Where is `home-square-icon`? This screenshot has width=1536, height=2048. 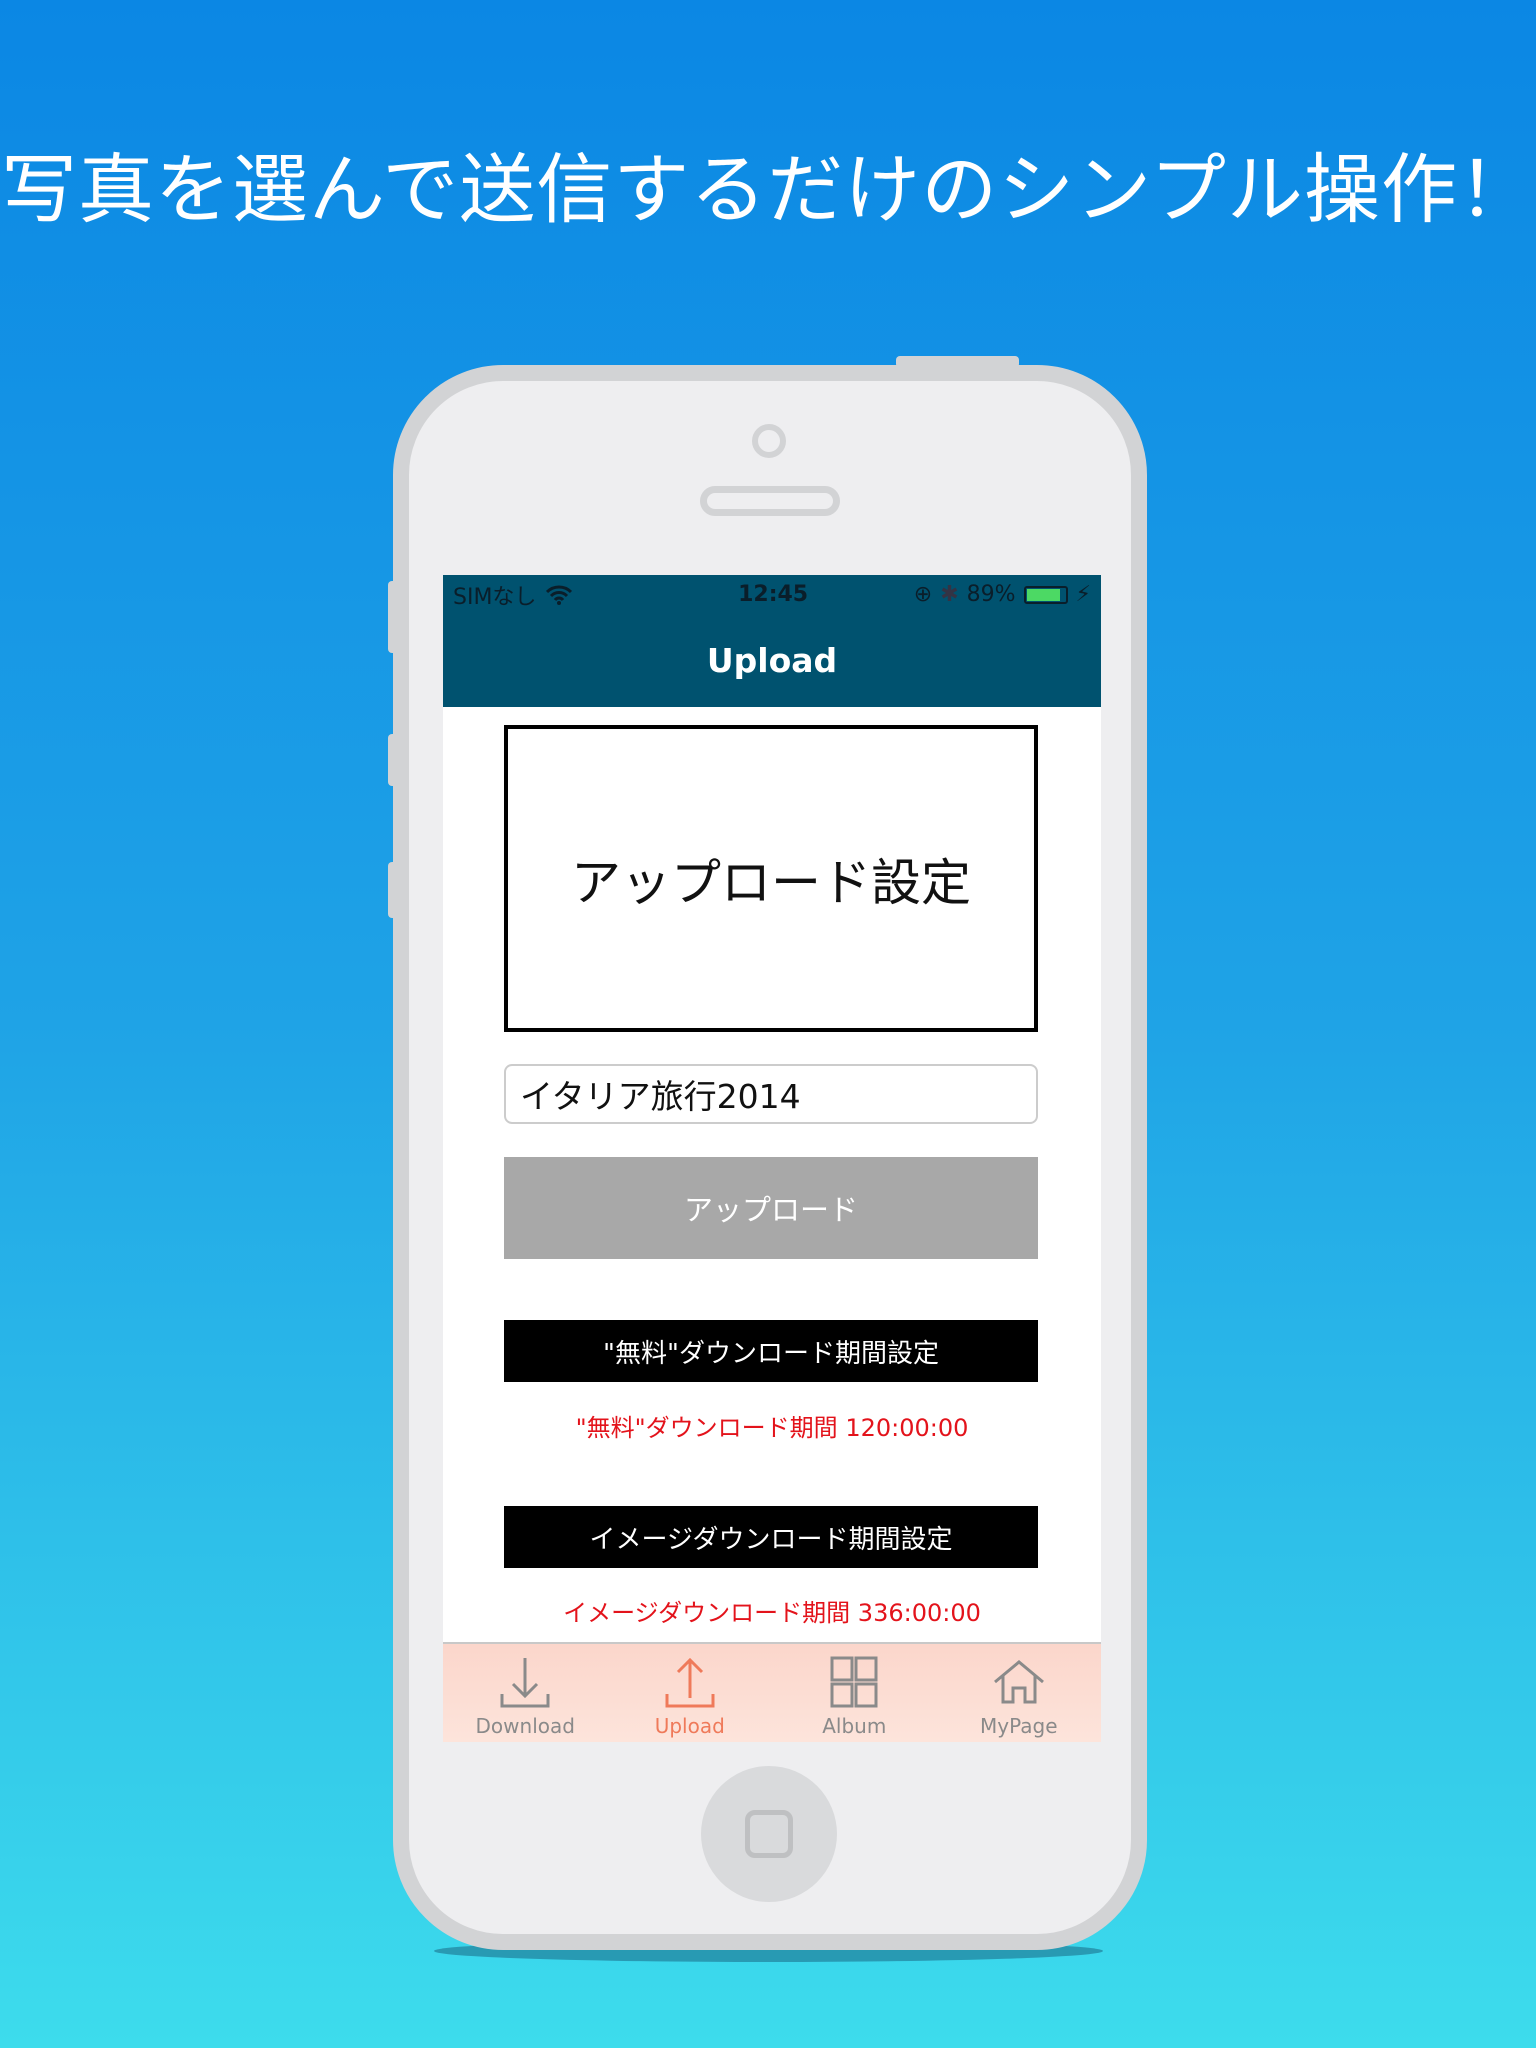
home-square-icon is located at coordinates (769, 1834).